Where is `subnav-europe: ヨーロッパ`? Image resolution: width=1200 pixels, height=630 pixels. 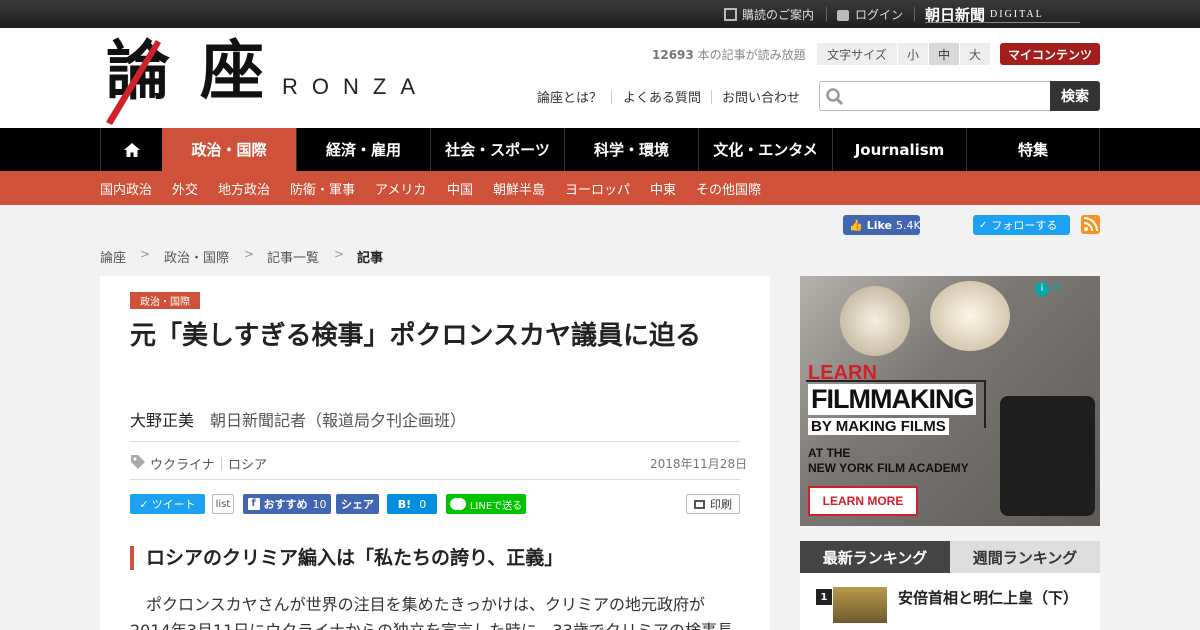 subnav-europe: ヨーロッパ is located at coordinates (597, 188).